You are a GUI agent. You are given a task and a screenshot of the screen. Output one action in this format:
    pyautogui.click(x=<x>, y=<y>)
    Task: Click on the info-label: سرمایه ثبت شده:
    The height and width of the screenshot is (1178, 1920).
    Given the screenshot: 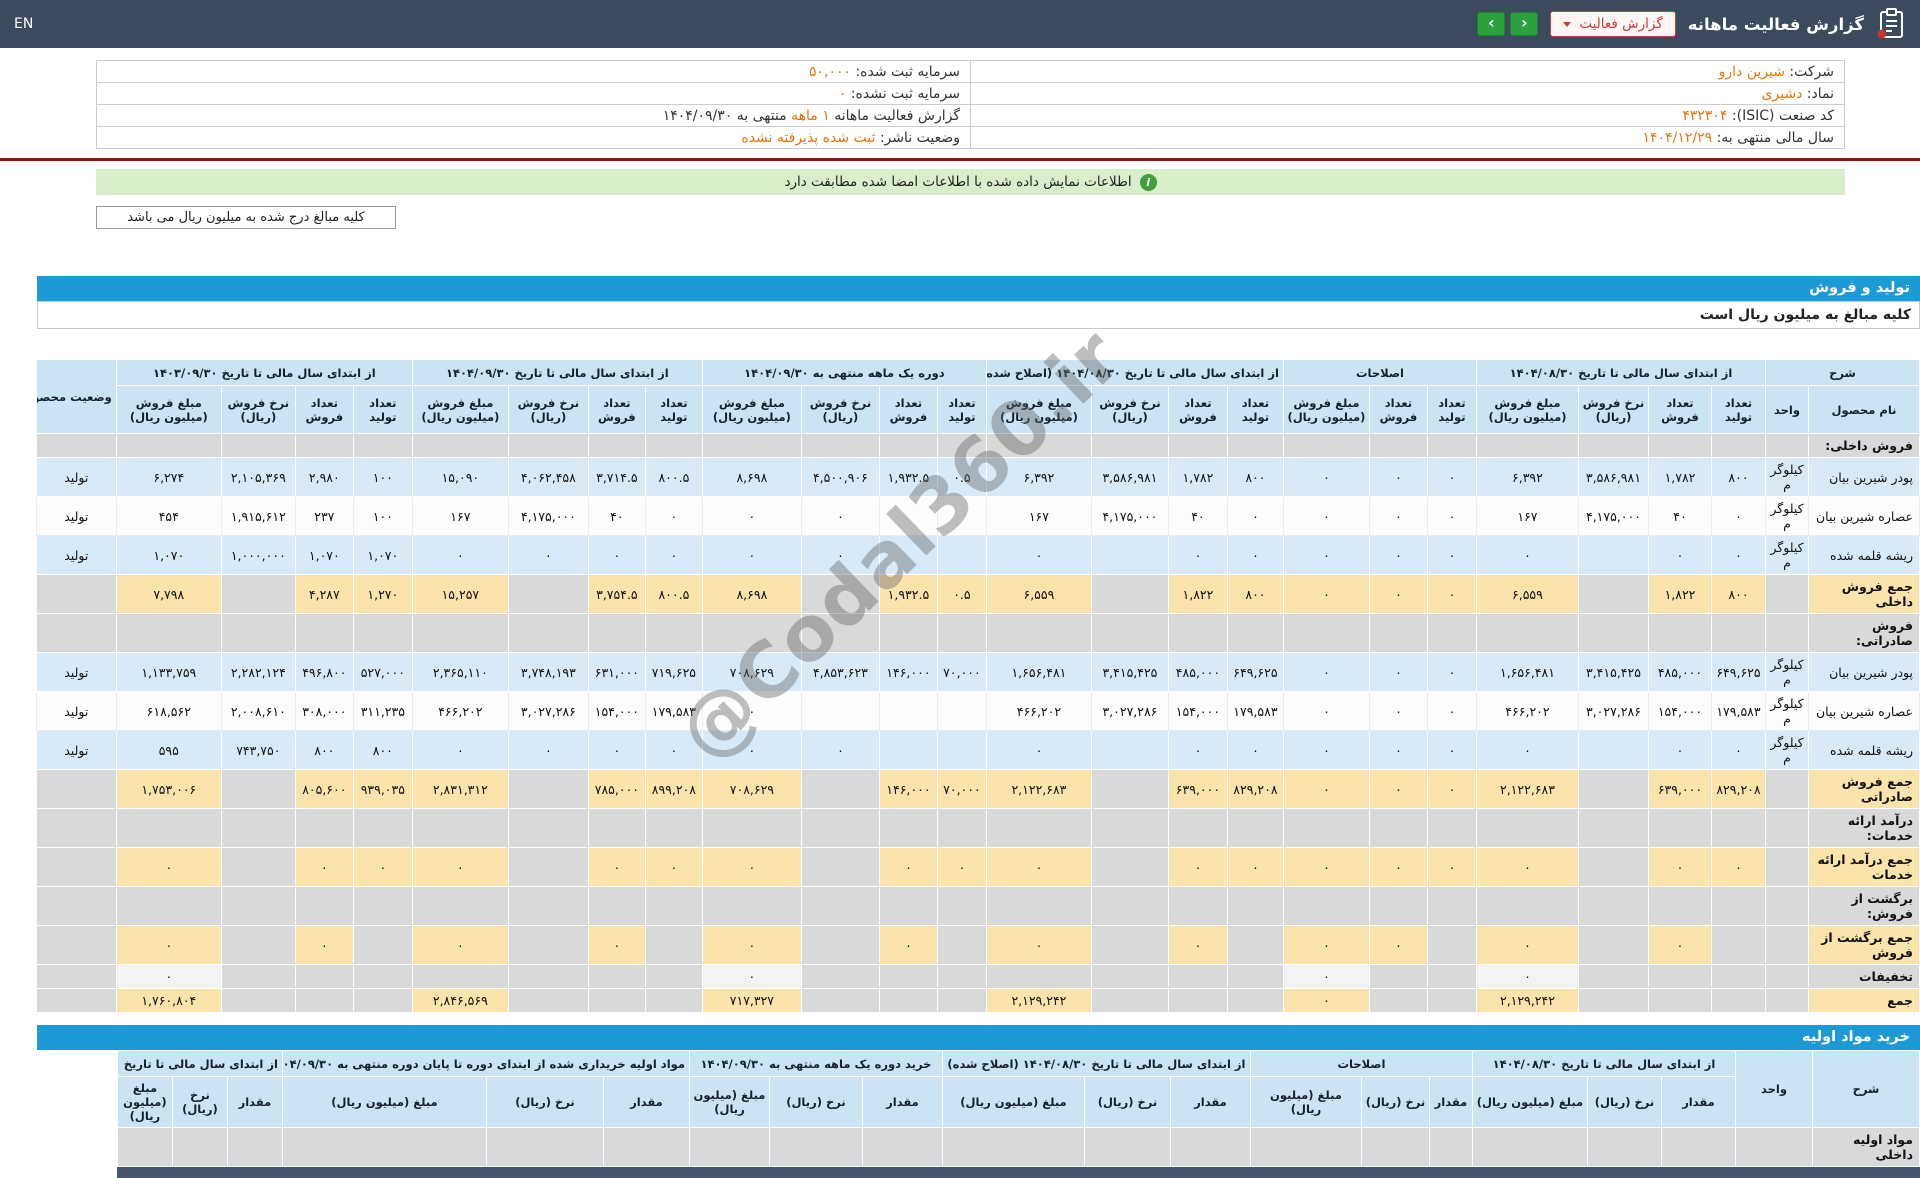 What is the action you would take?
    pyautogui.click(x=907, y=71)
    